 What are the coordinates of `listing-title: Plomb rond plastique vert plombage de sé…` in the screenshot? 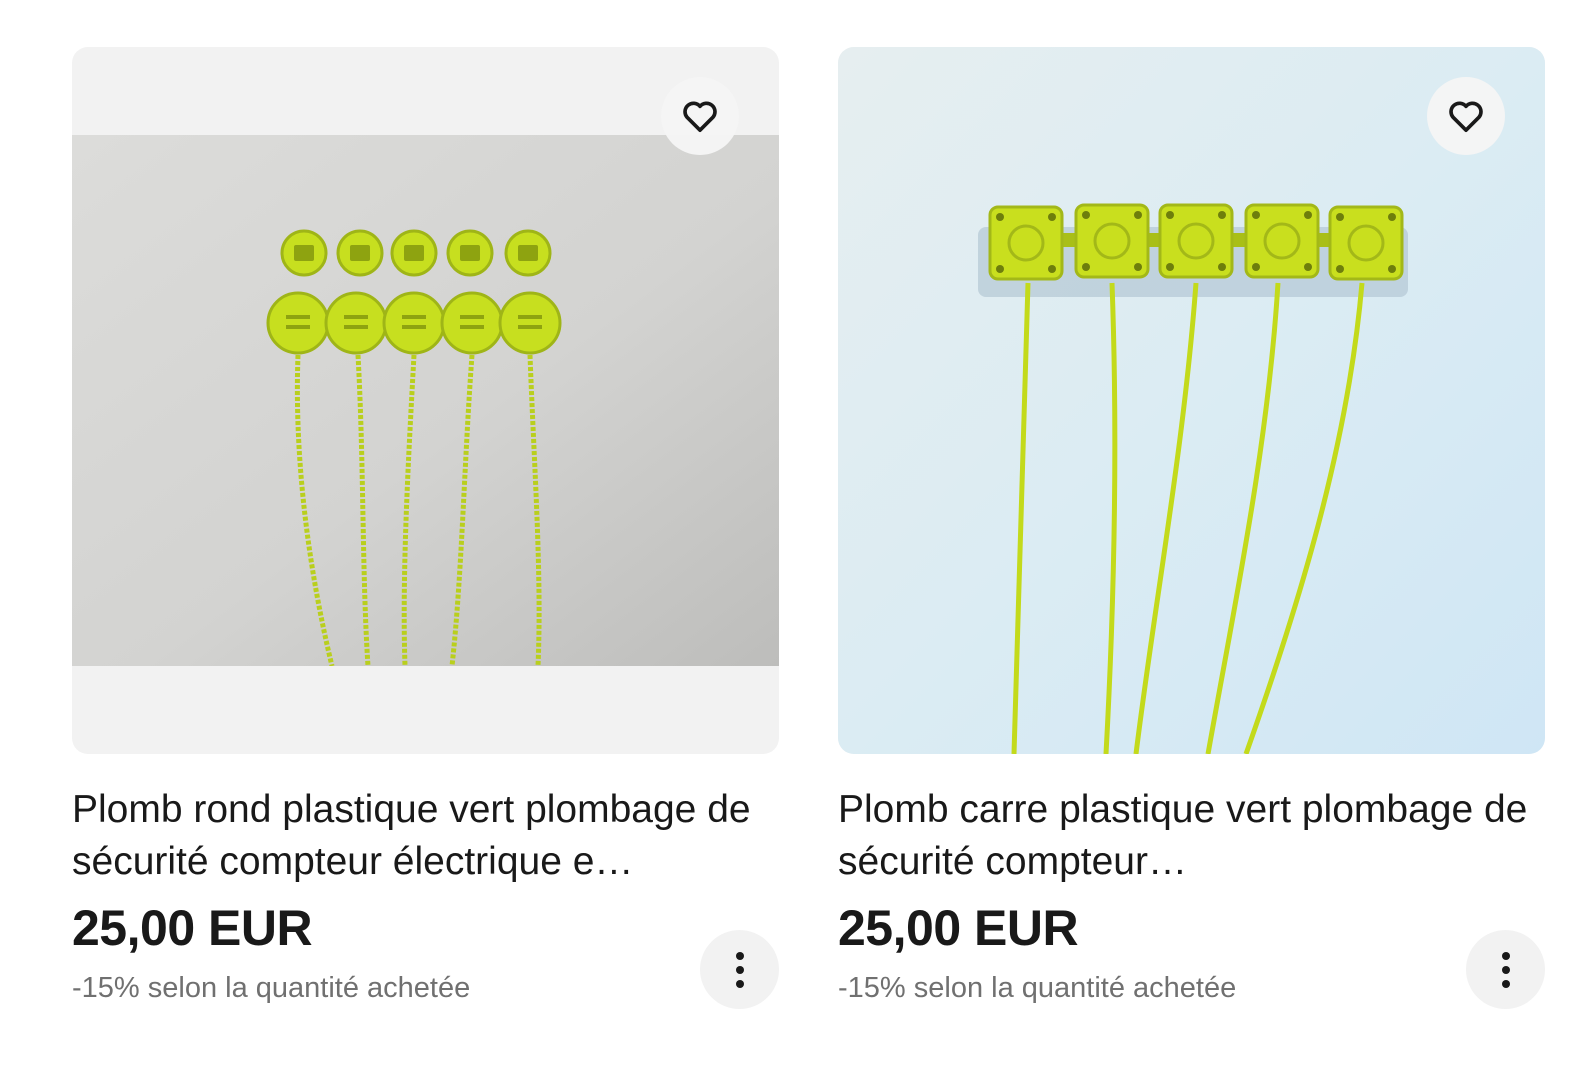 It's located at (425, 836).